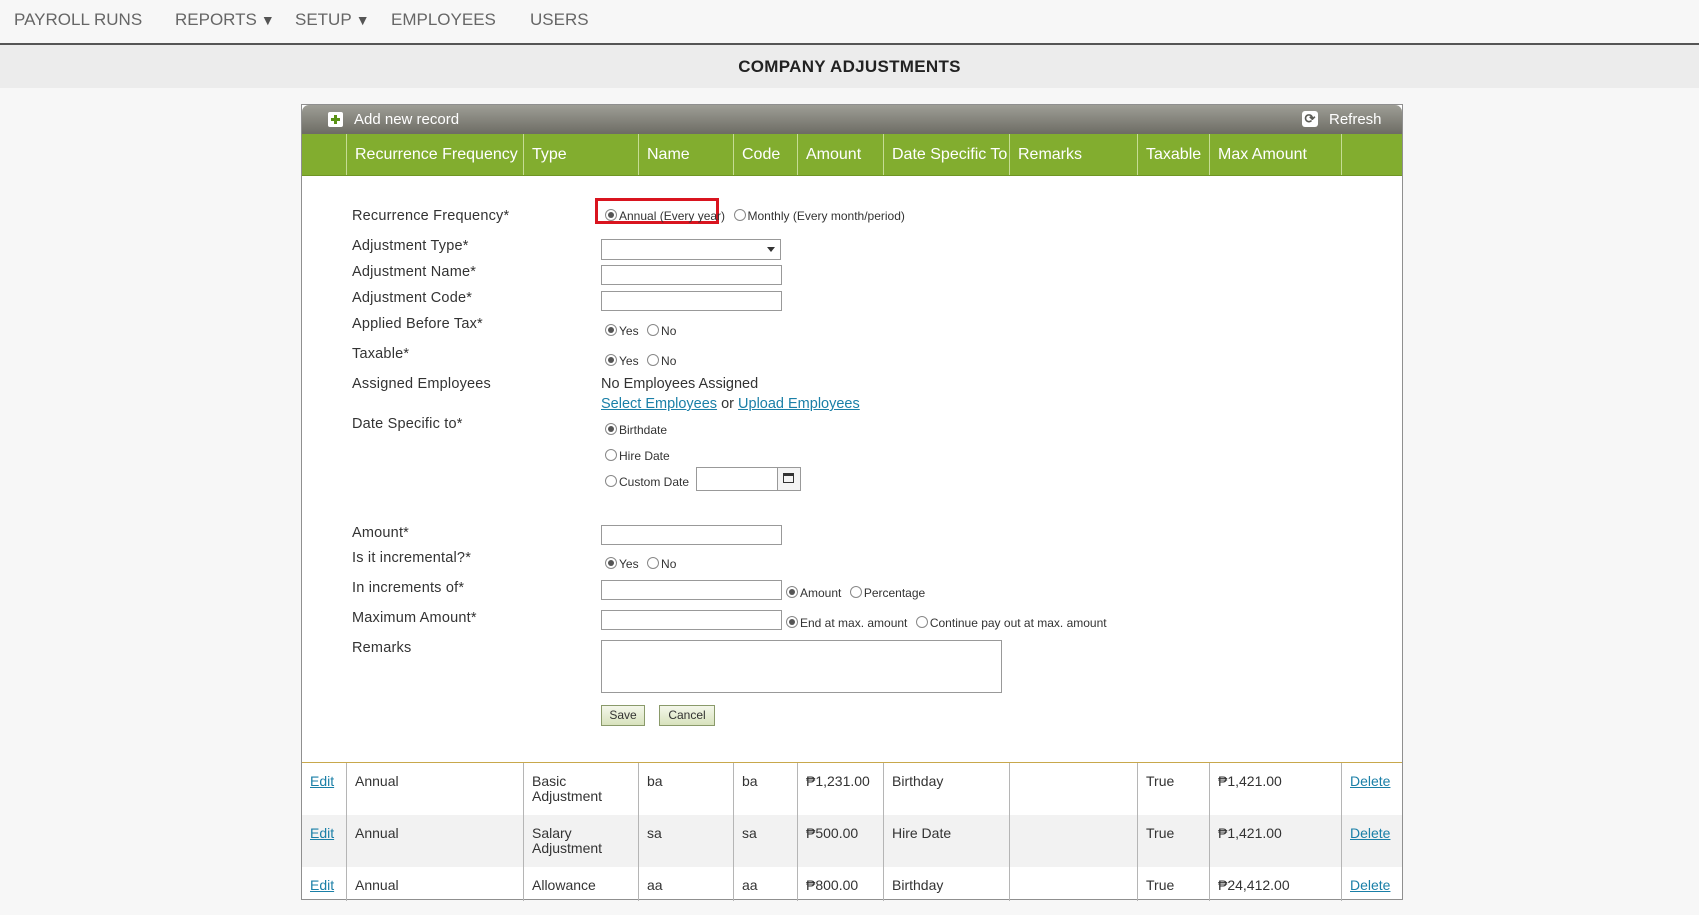  Describe the element at coordinates (687, 715) in the screenshot. I see `cancel-button: Cancel` at that location.